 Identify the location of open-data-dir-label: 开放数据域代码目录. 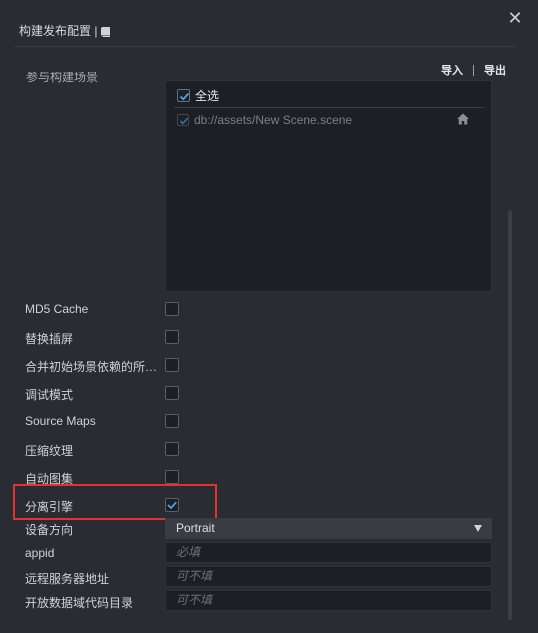
(79, 603).